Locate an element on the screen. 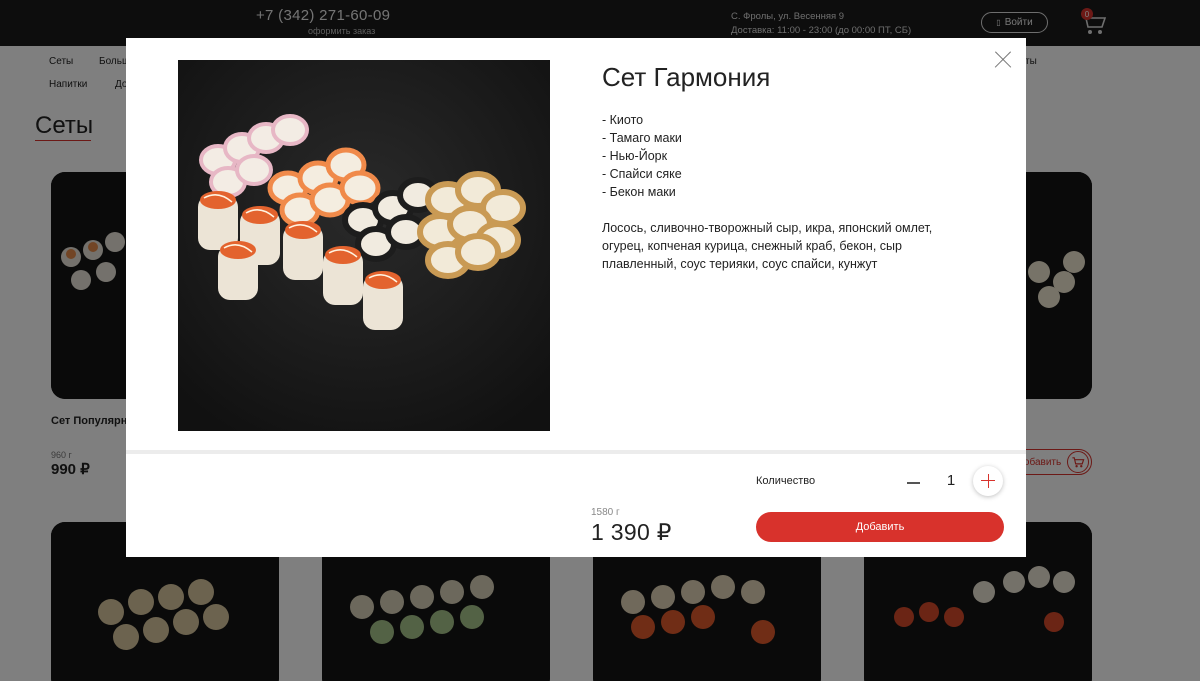  product-weight: 1580 г is located at coordinates (605, 512).